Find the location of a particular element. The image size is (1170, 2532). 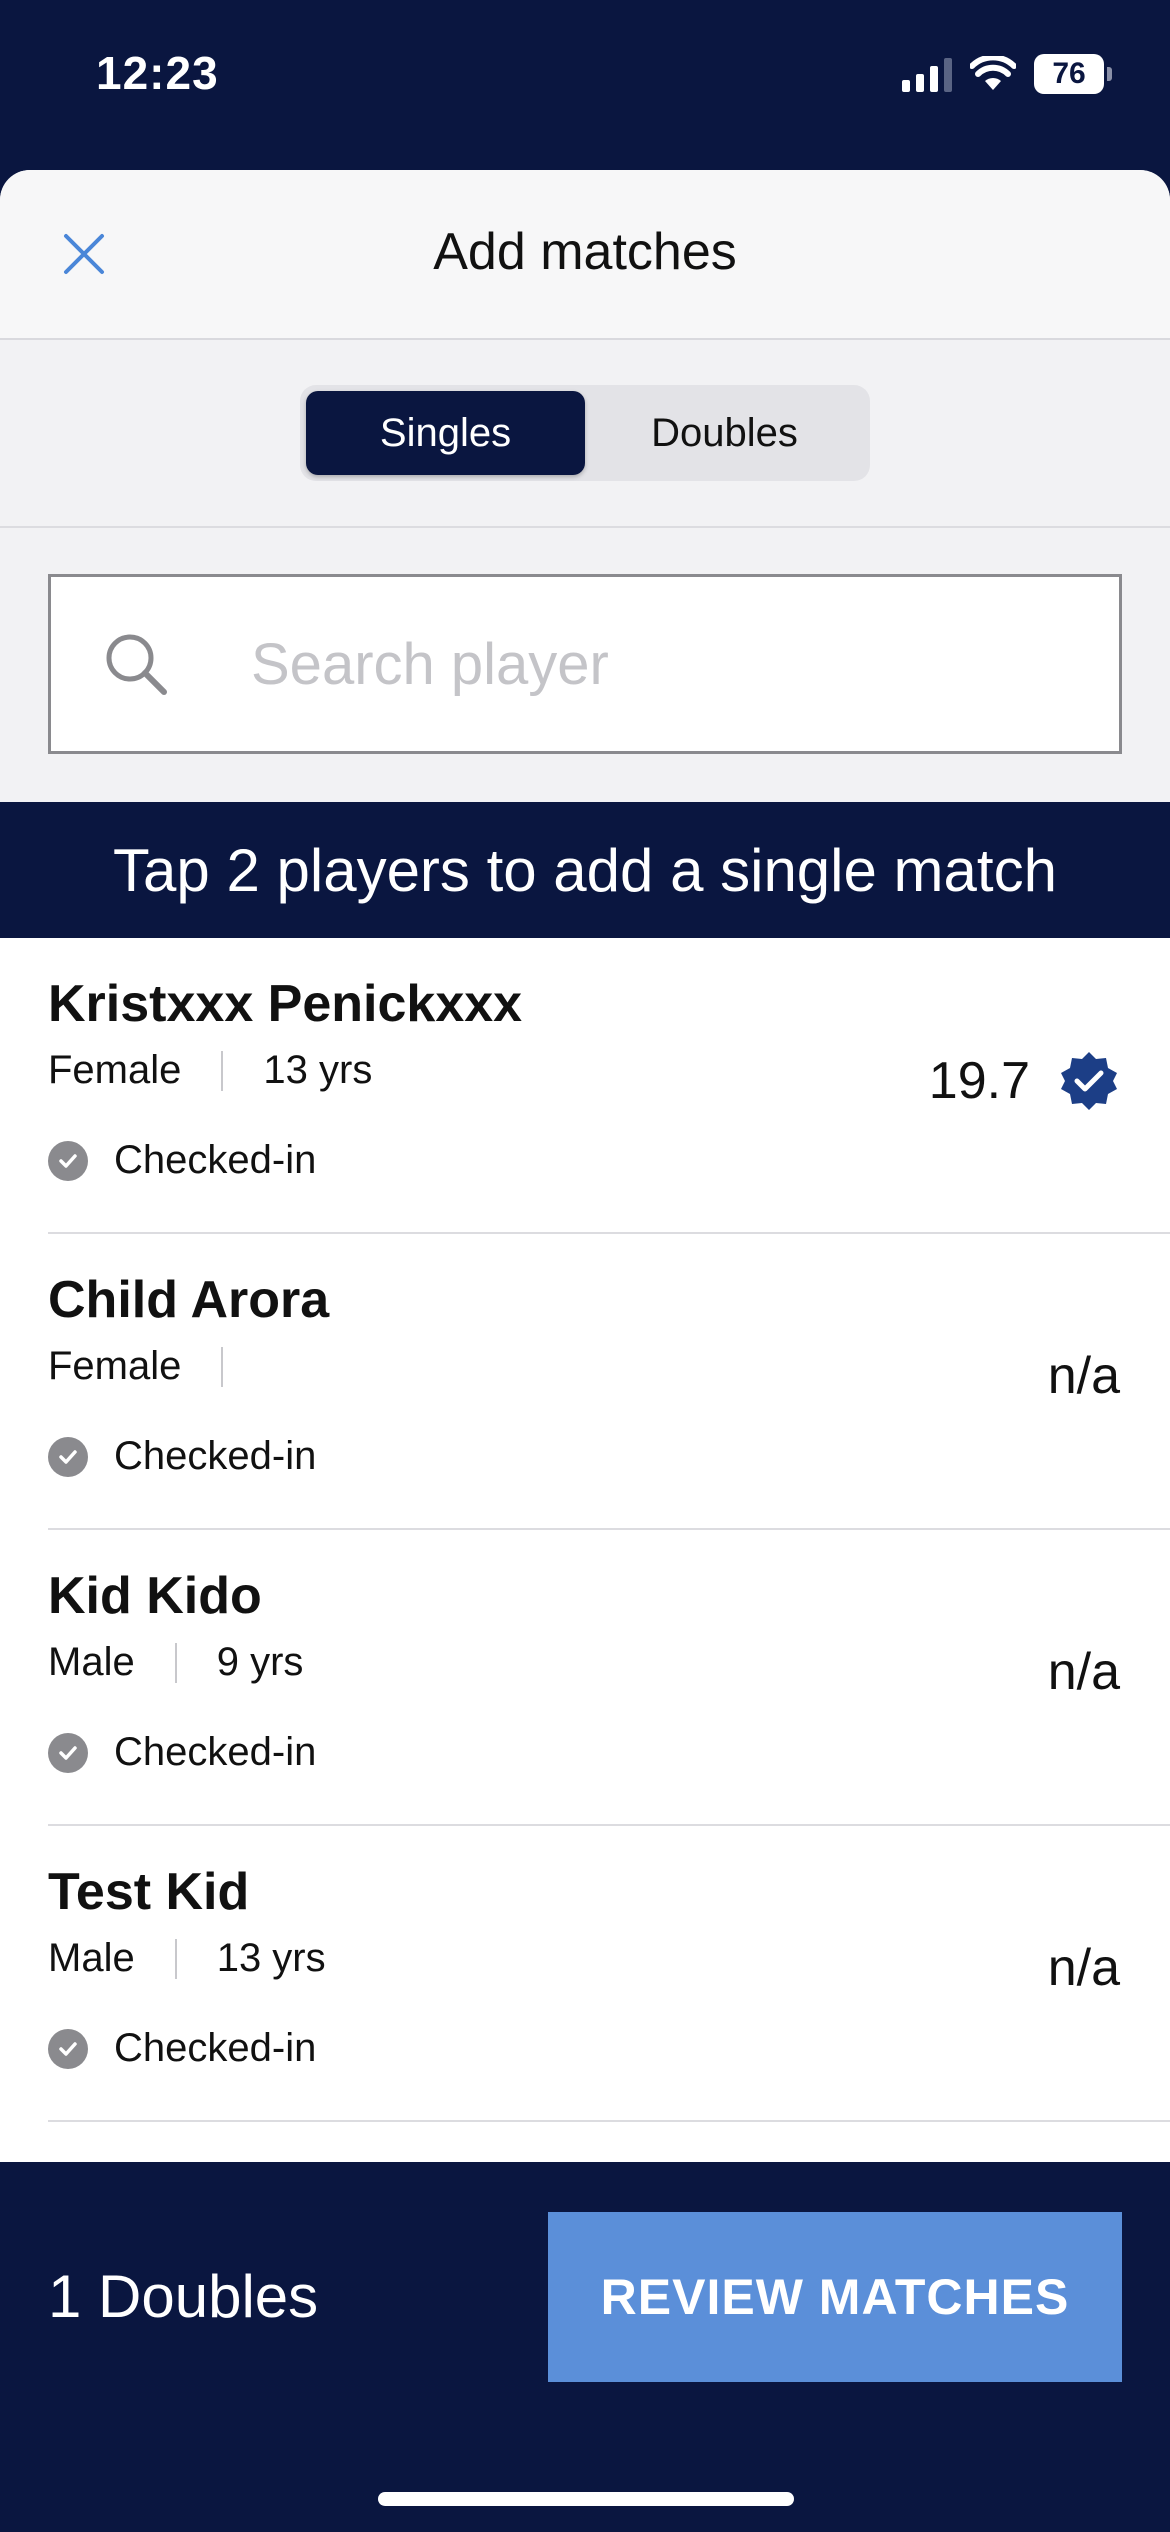

player-row: Test Kid Male 13 yrs Checked-in n/a is located at coordinates (609, 1974).